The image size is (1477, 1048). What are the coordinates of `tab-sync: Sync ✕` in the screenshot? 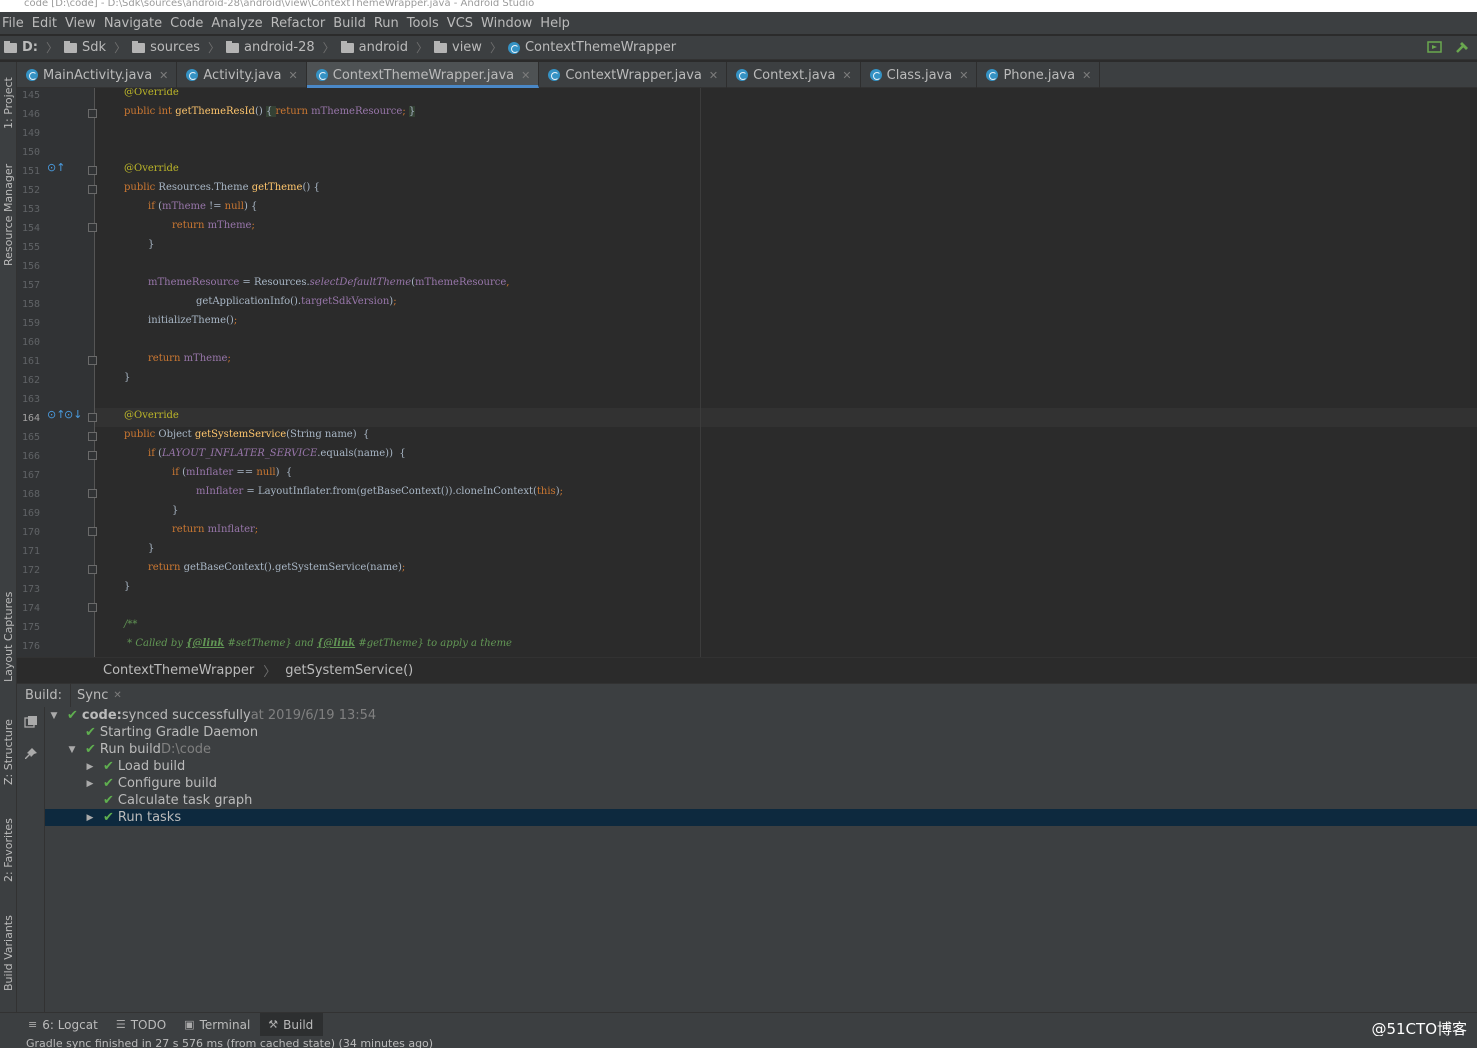 It's located at (99, 695).